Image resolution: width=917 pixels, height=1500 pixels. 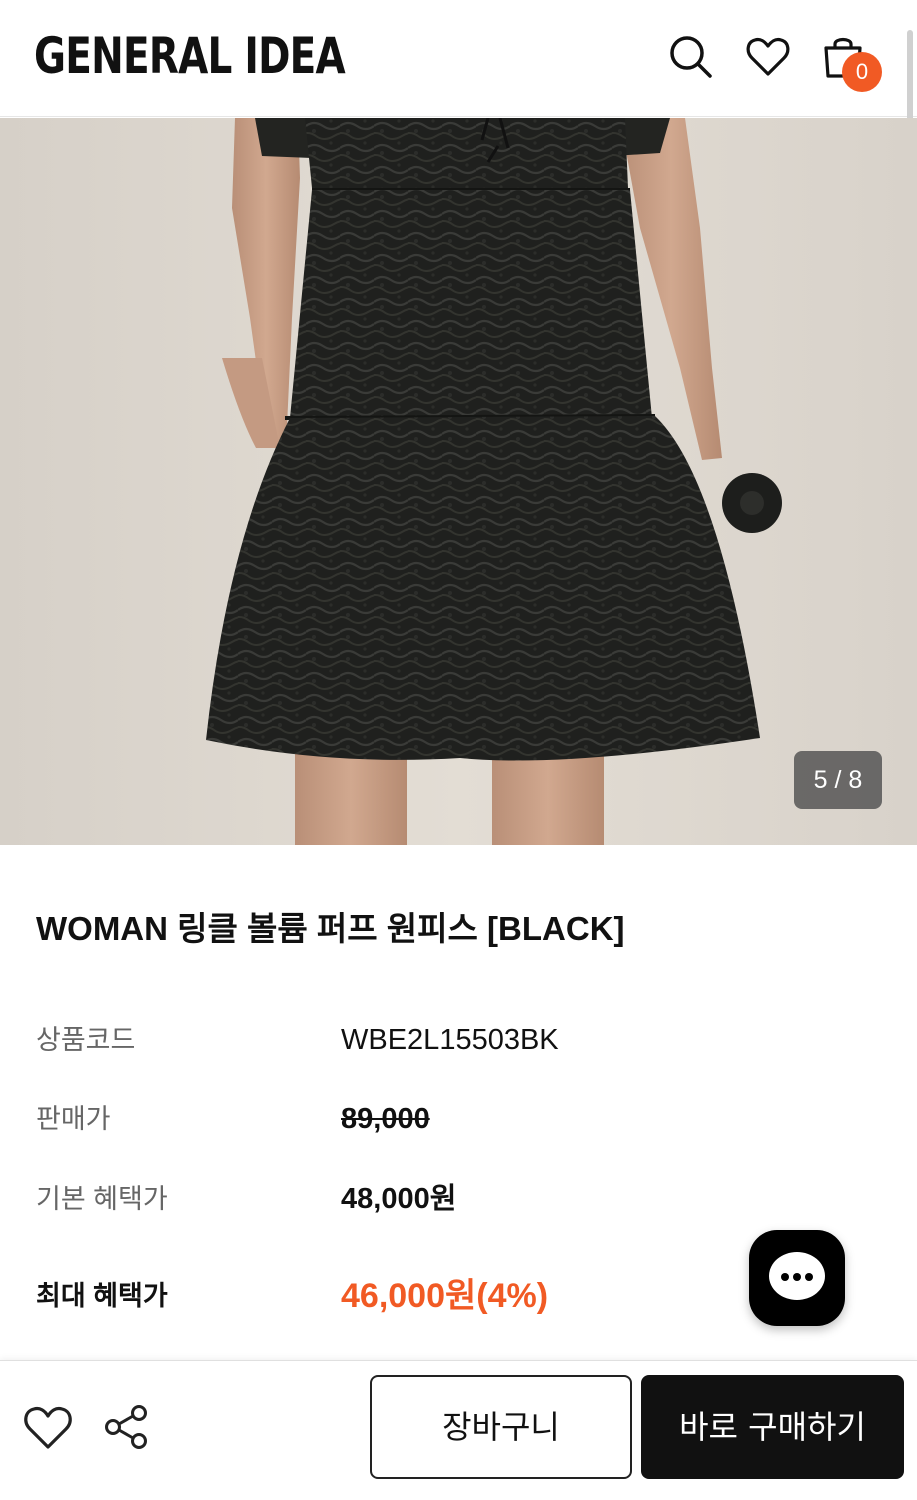 I want to click on share-icon, so click(x=127, y=1427).